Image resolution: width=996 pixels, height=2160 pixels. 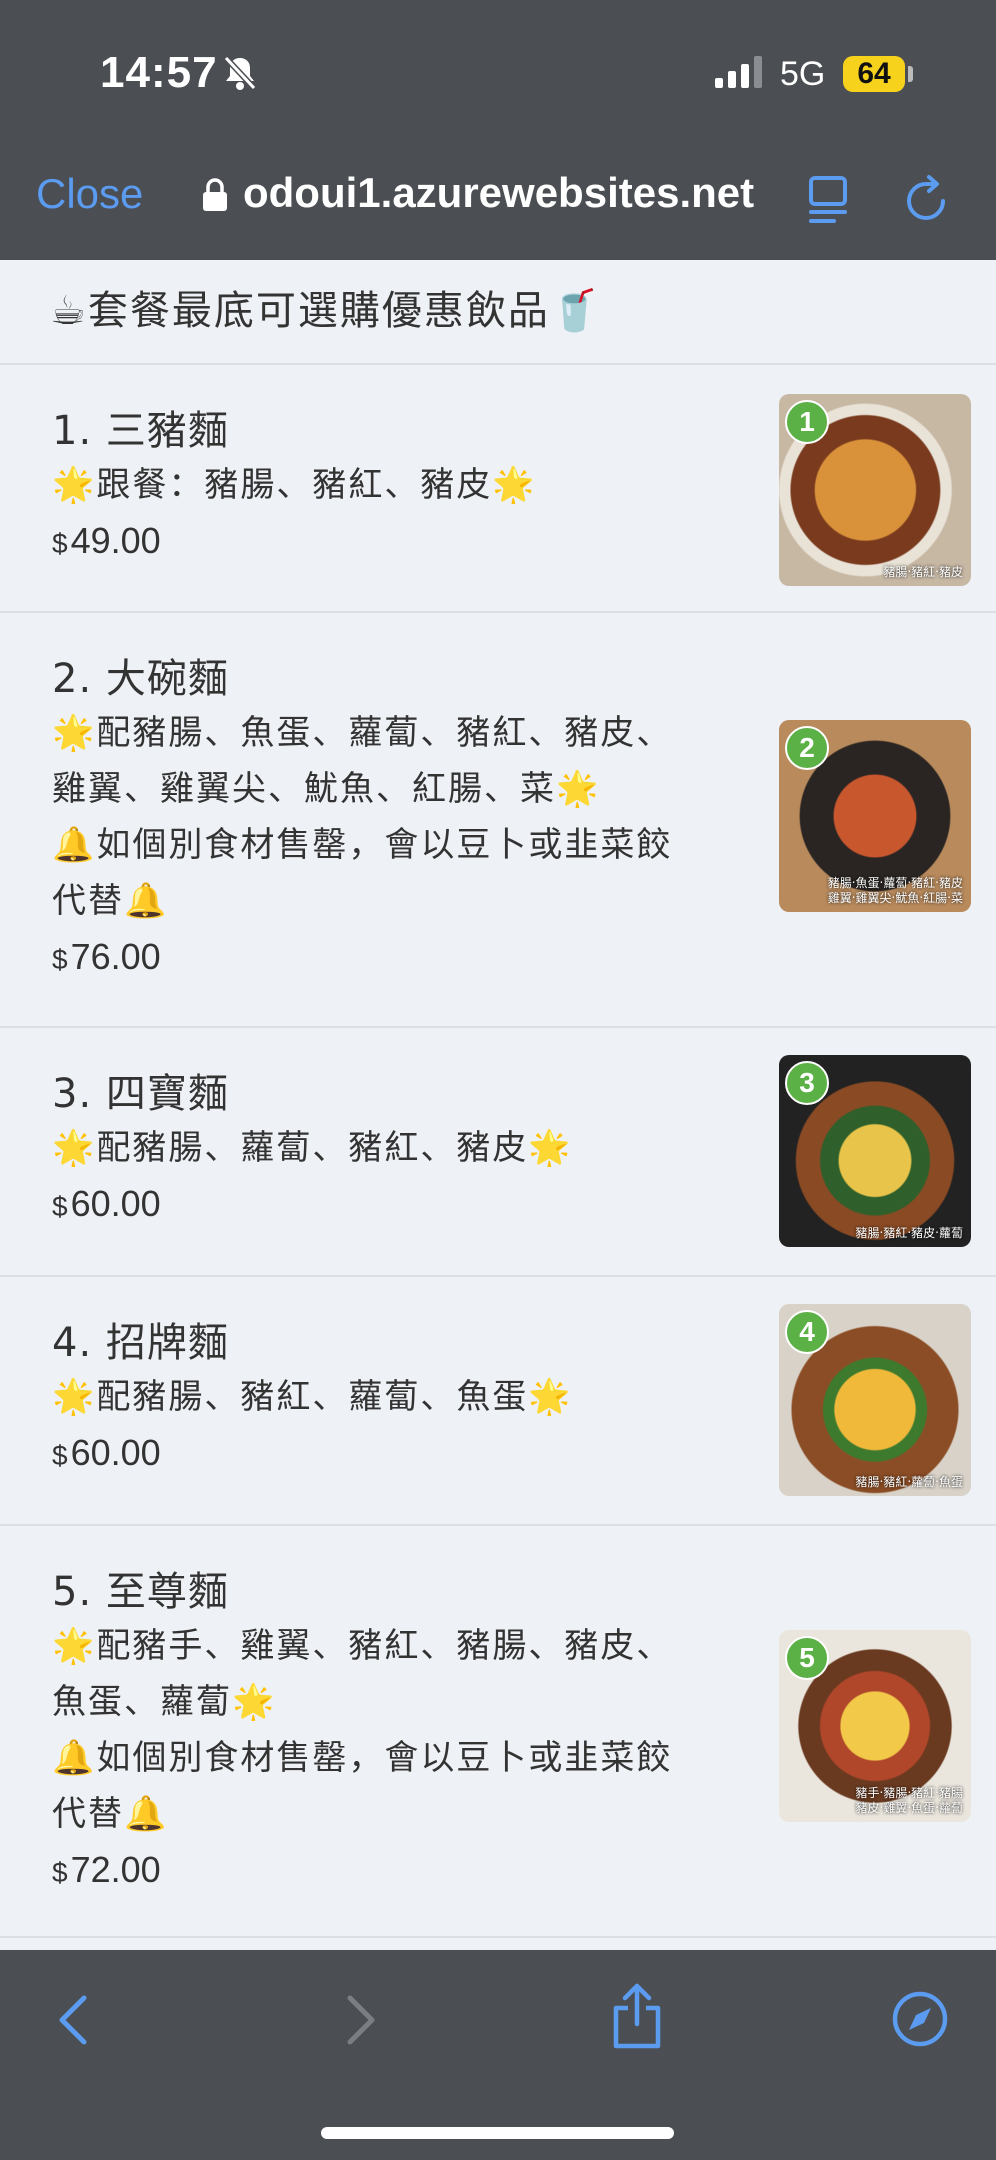 I want to click on price-value: 49.00, so click(x=115, y=540).